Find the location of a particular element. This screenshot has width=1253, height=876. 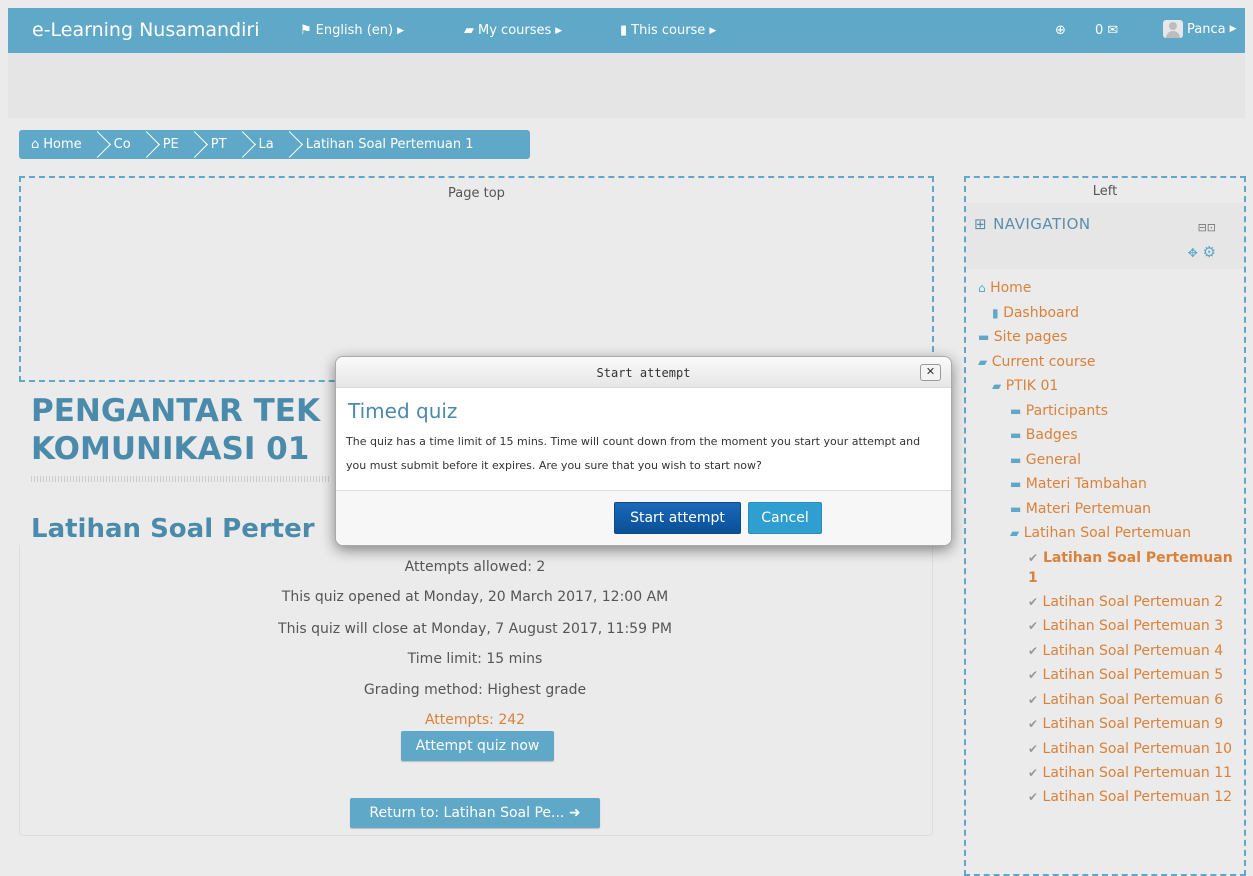

site-brand: e-Learning Nusamandiri is located at coordinates (146, 30).